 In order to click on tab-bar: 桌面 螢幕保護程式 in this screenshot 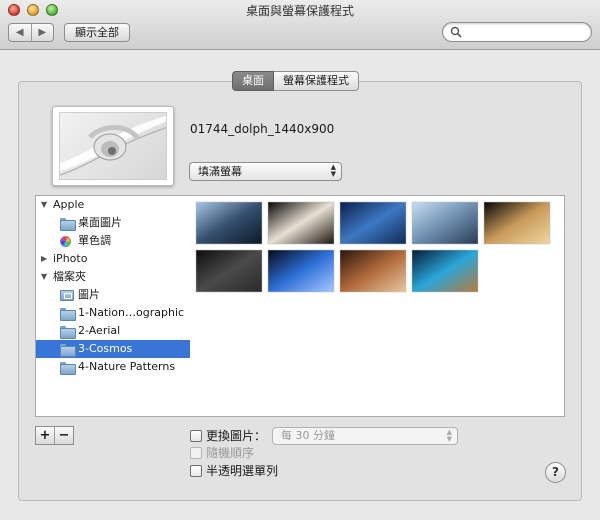, I will do `click(295, 81)`.